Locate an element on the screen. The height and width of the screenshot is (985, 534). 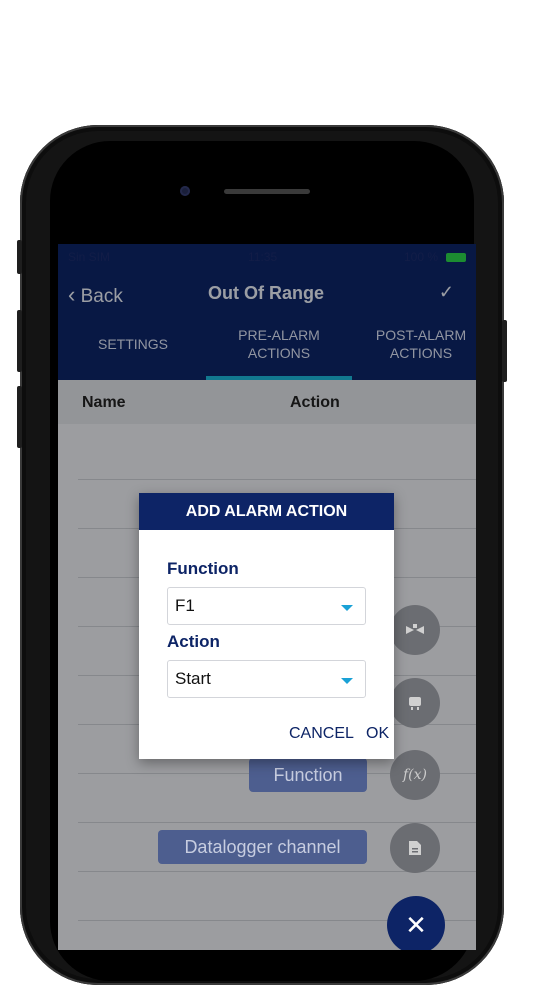
function-icon: f(x) is located at coordinates (414, 775).